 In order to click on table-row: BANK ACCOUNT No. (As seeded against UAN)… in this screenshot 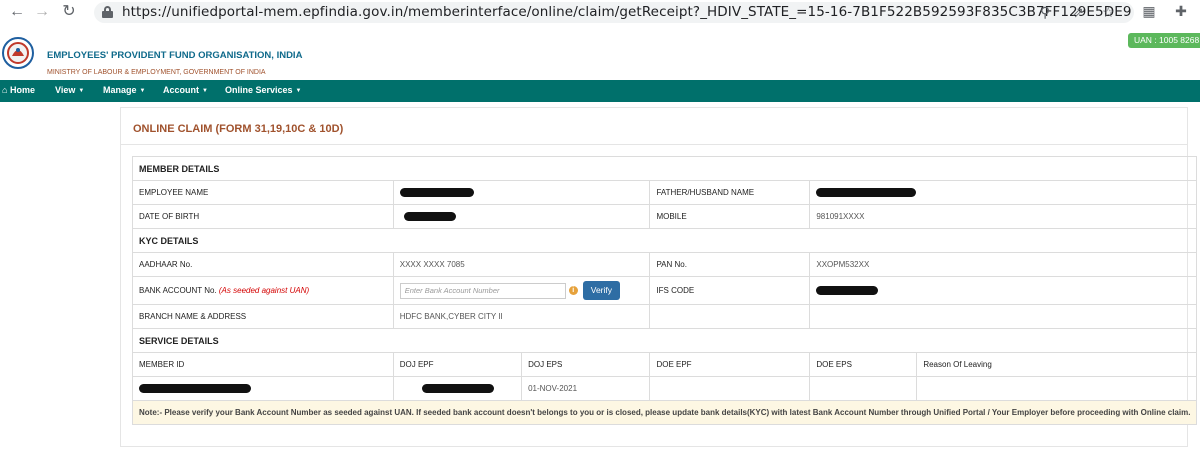, I will do `click(665, 290)`.